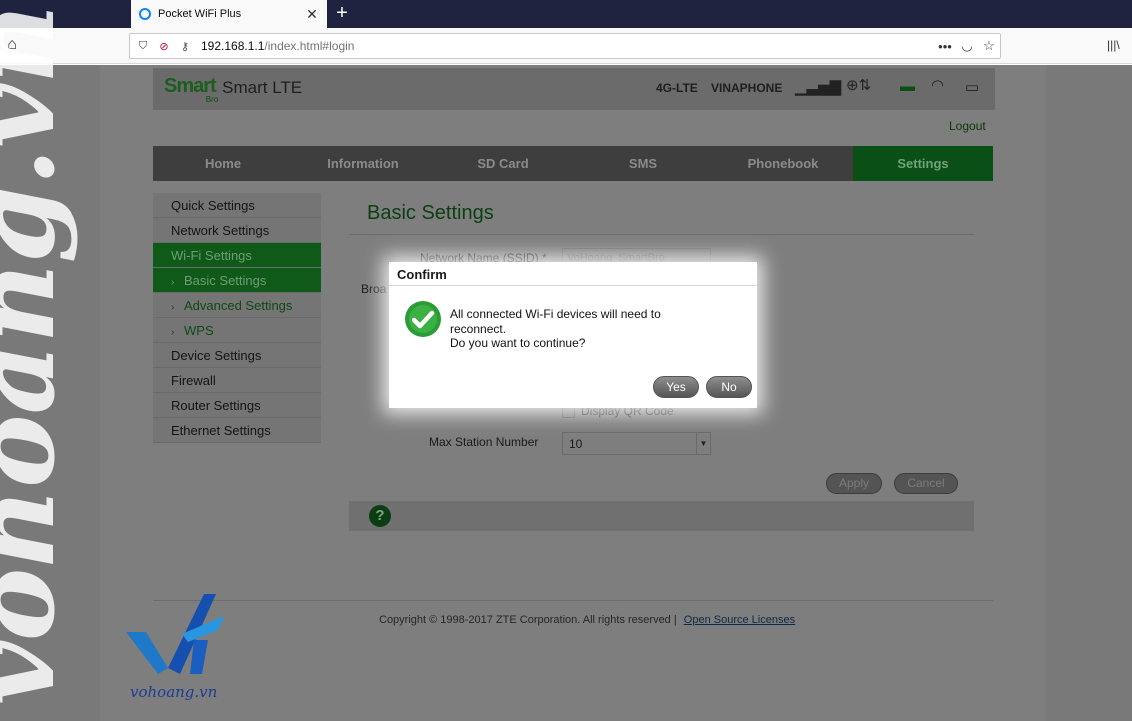 The image size is (1132, 721). What do you see at coordinates (237, 380) in the screenshot?
I see `sidebar-item-firewall: Firewall` at bounding box center [237, 380].